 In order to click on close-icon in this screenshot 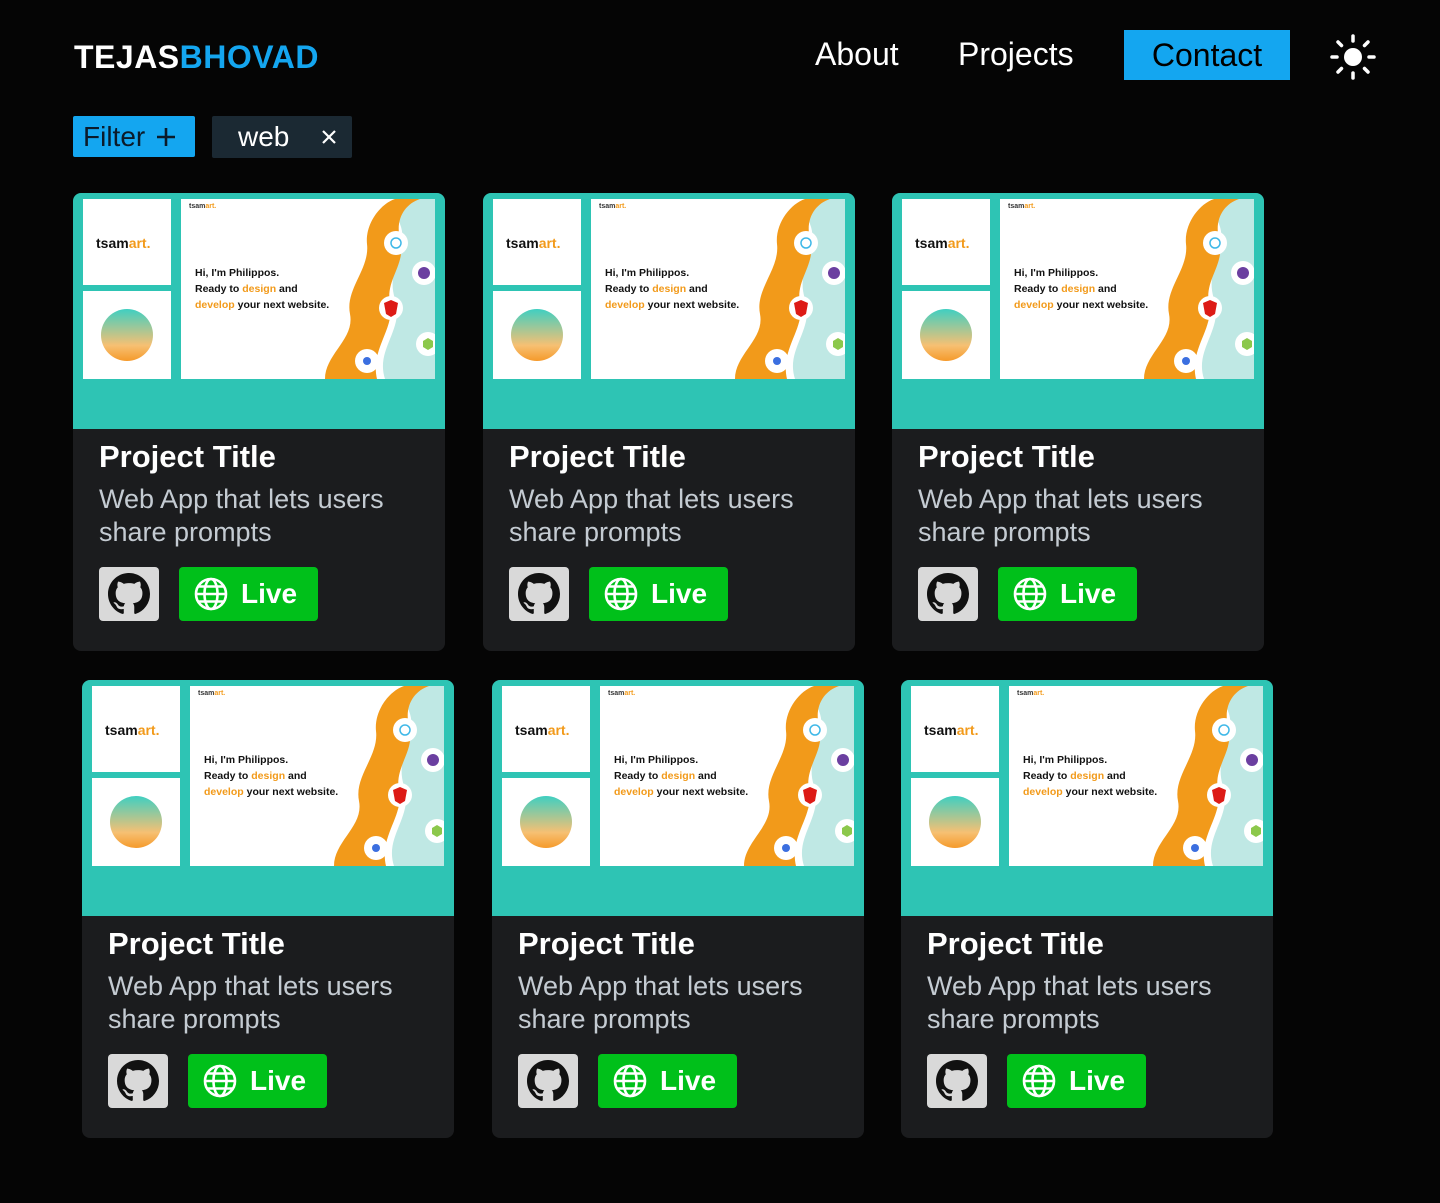, I will do `click(329, 137)`.